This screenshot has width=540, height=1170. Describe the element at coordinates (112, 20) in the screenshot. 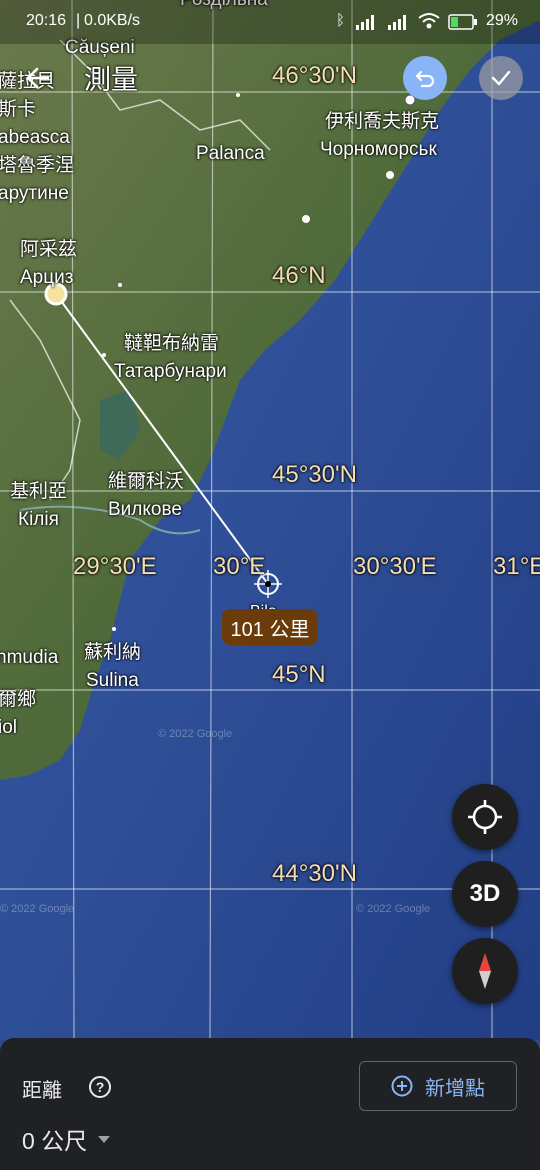

I see `status-speed: 0.0KB/s` at that location.